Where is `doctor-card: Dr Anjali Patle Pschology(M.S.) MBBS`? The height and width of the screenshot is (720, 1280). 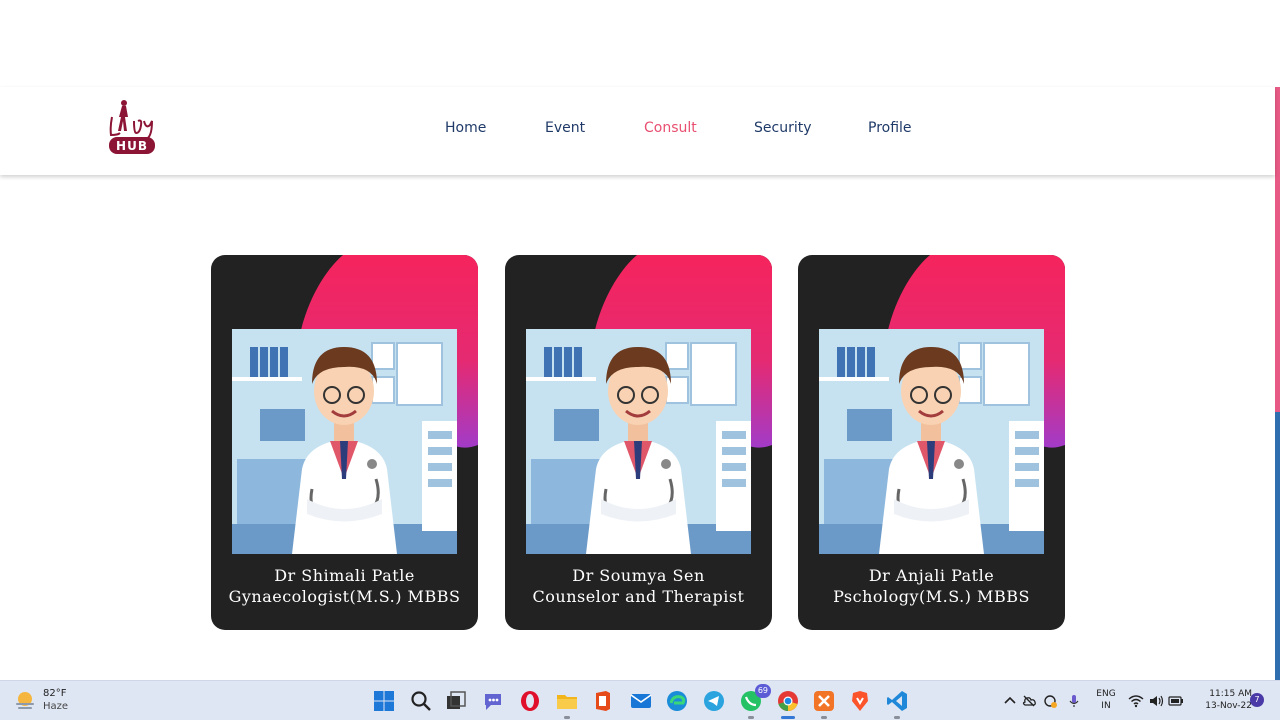 doctor-card: Dr Anjali Patle Pschology(M.S.) MBBS is located at coordinates (931, 442).